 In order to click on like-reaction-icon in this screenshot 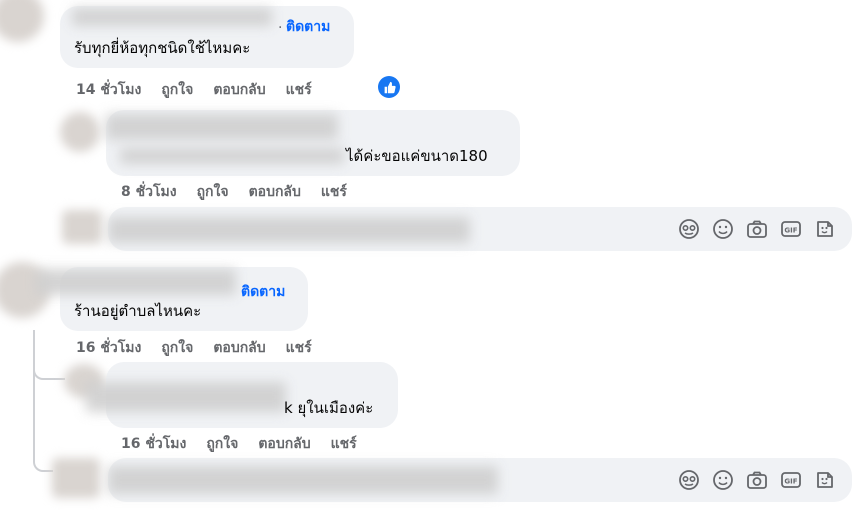, I will do `click(389, 87)`.